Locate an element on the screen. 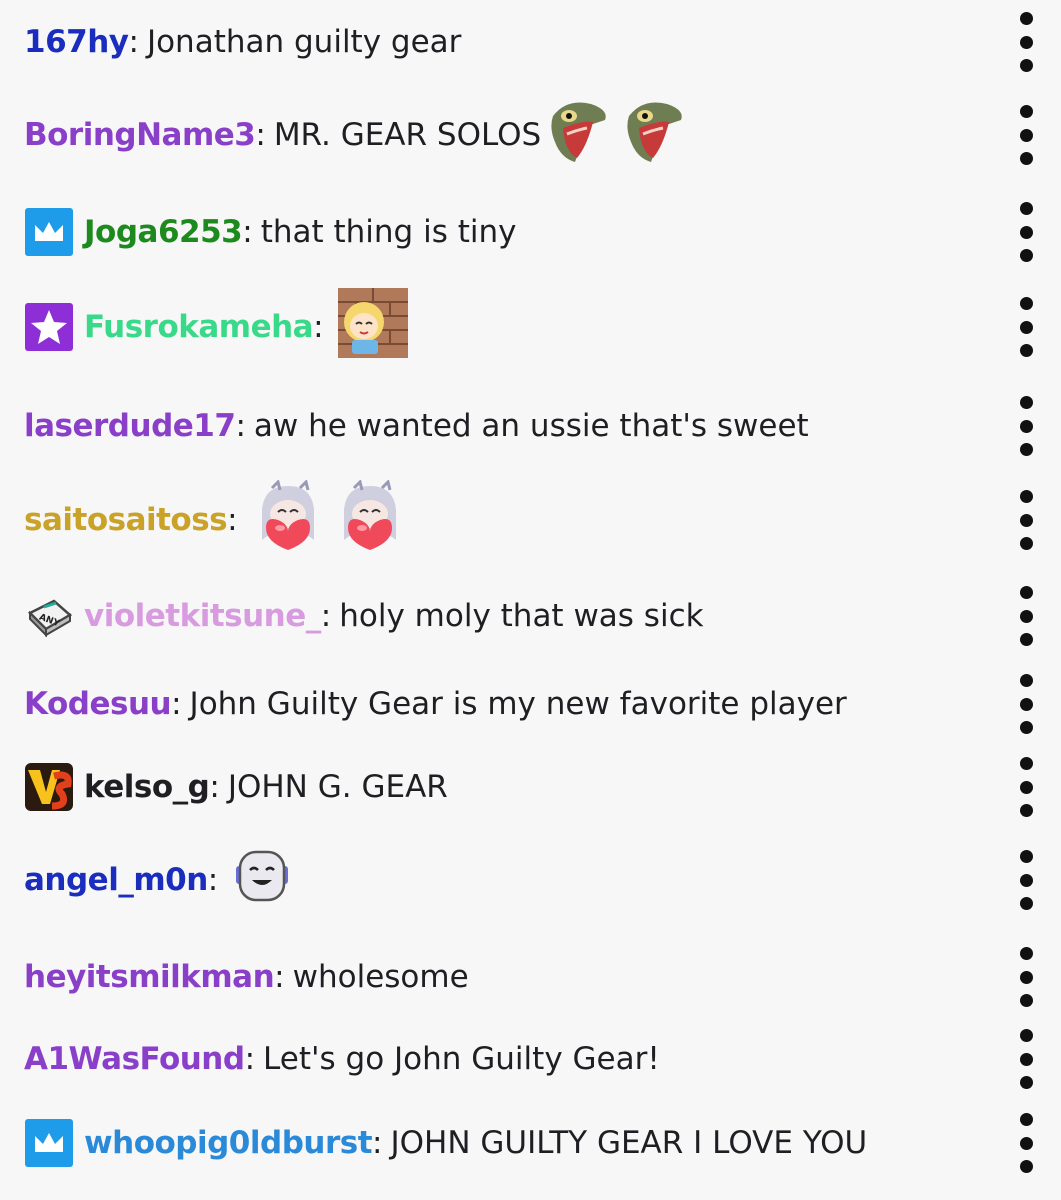 The height and width of the screenshot is (1200, 1061). any-key-badge: ANY is located at coordinates (49, 616).